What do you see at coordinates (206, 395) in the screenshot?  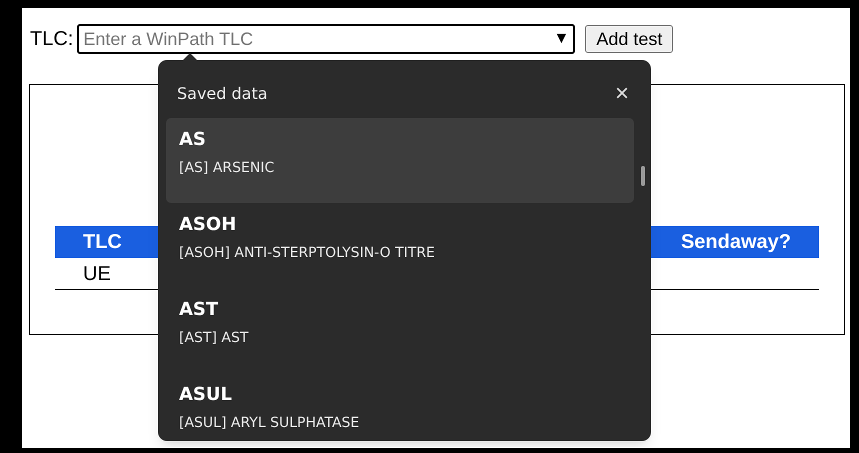 I see `item-code: ASUL` at bounding box center [206, 395].